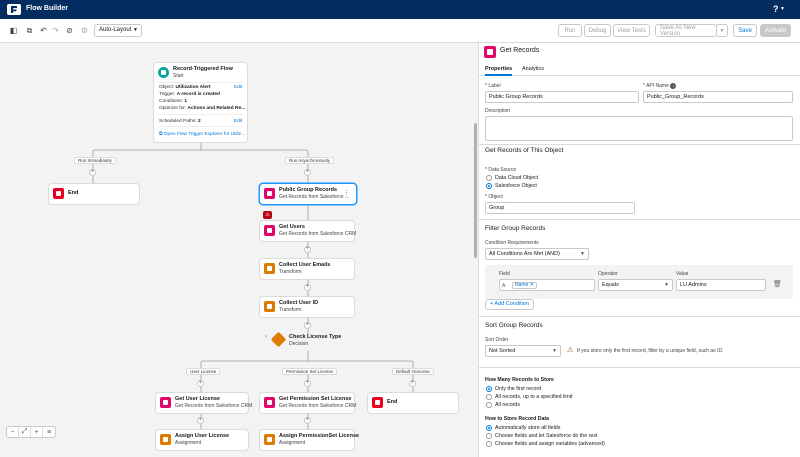 This screenshot has width=800, height=457. What do you see at coordinates (13, 30) in the screenshot?
I see `toggle-toolbox-icon: ◧` at bounding box center [13, 30].